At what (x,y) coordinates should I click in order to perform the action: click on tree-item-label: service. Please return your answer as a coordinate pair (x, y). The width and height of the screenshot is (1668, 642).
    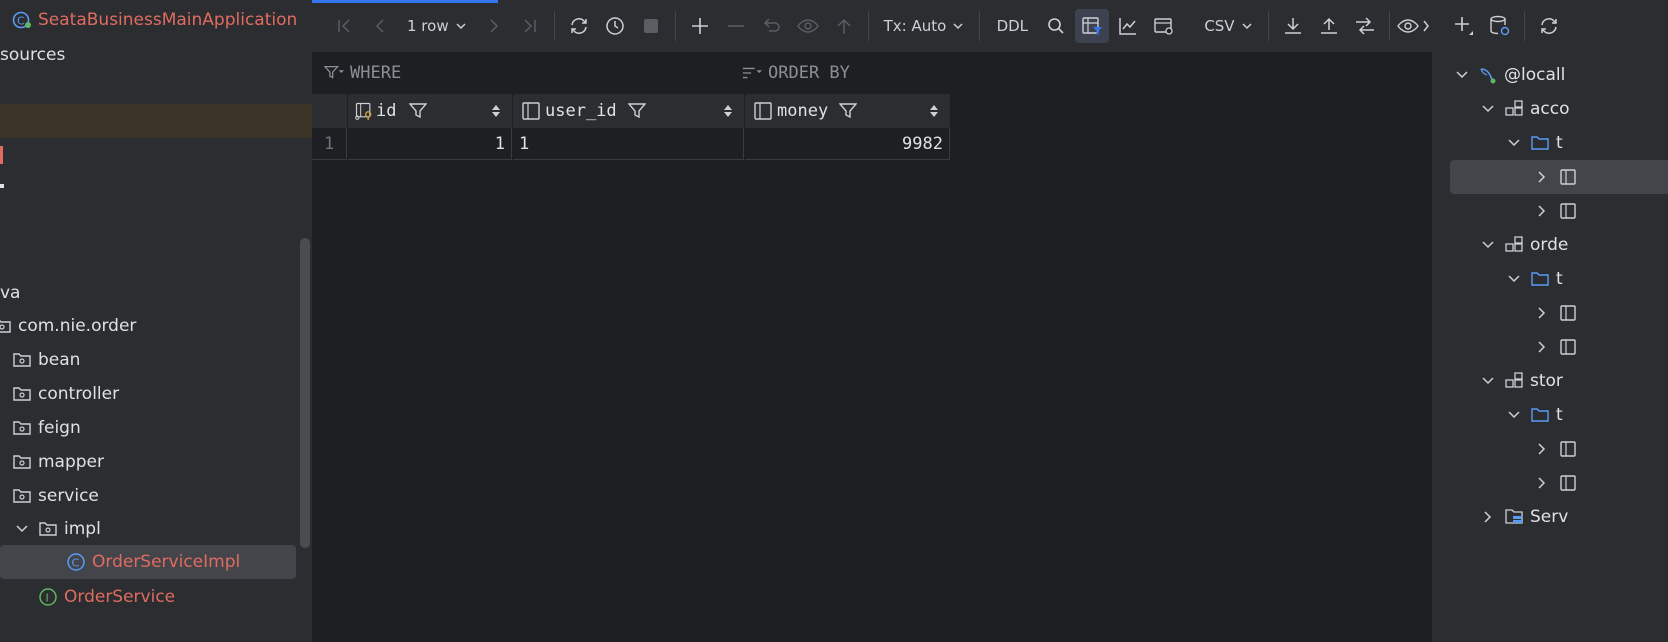
    Looking at the image, I should click on (68, 496).